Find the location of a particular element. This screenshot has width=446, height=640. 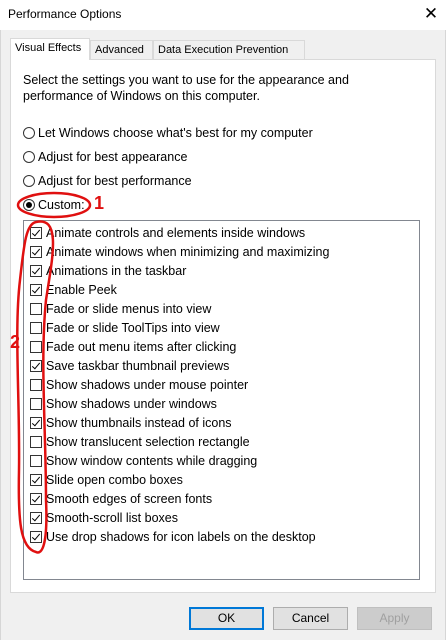

annotation-circle-checkboxes is located at coordinates (35, 387).